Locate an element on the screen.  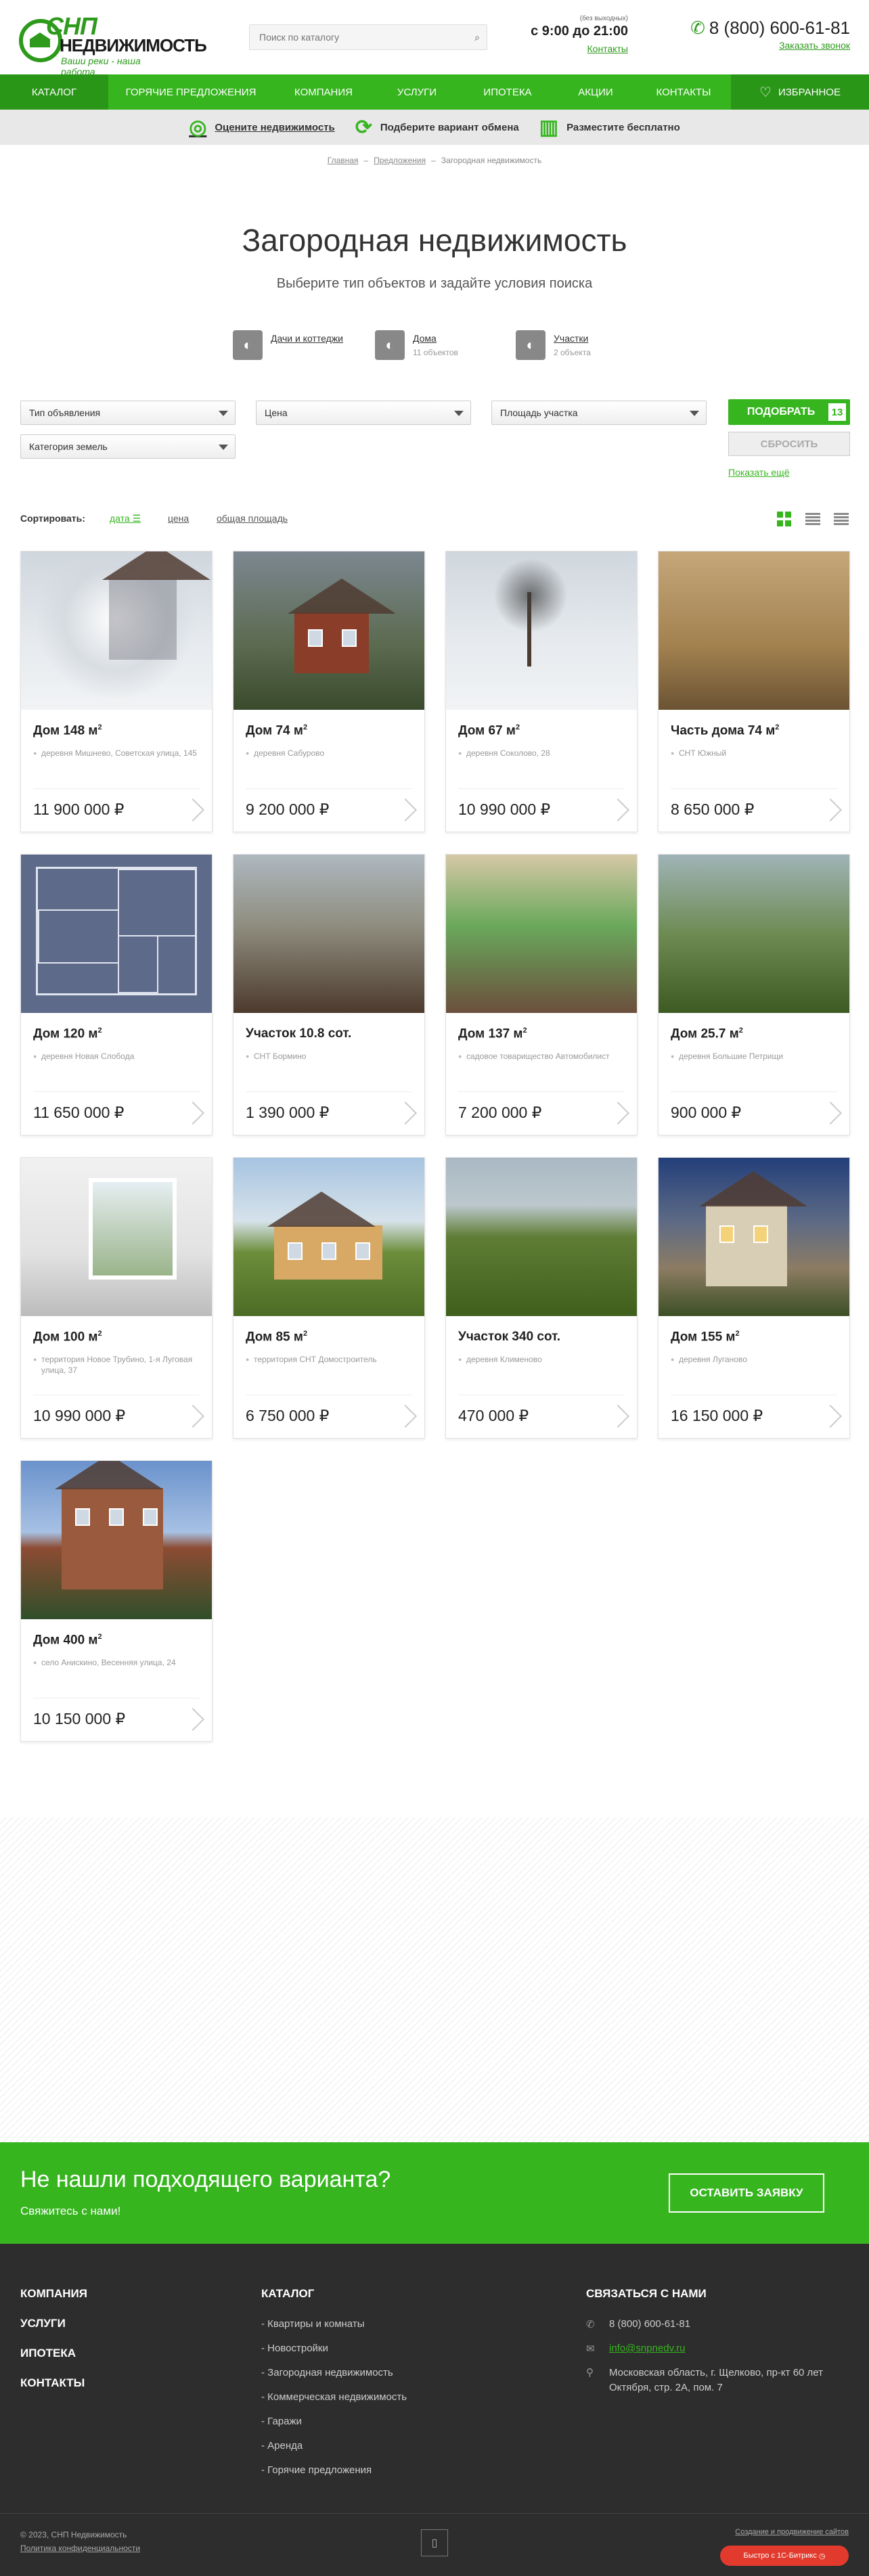
nav-mortgage: ИПОТЕКА is located at coordinates (508, 92).